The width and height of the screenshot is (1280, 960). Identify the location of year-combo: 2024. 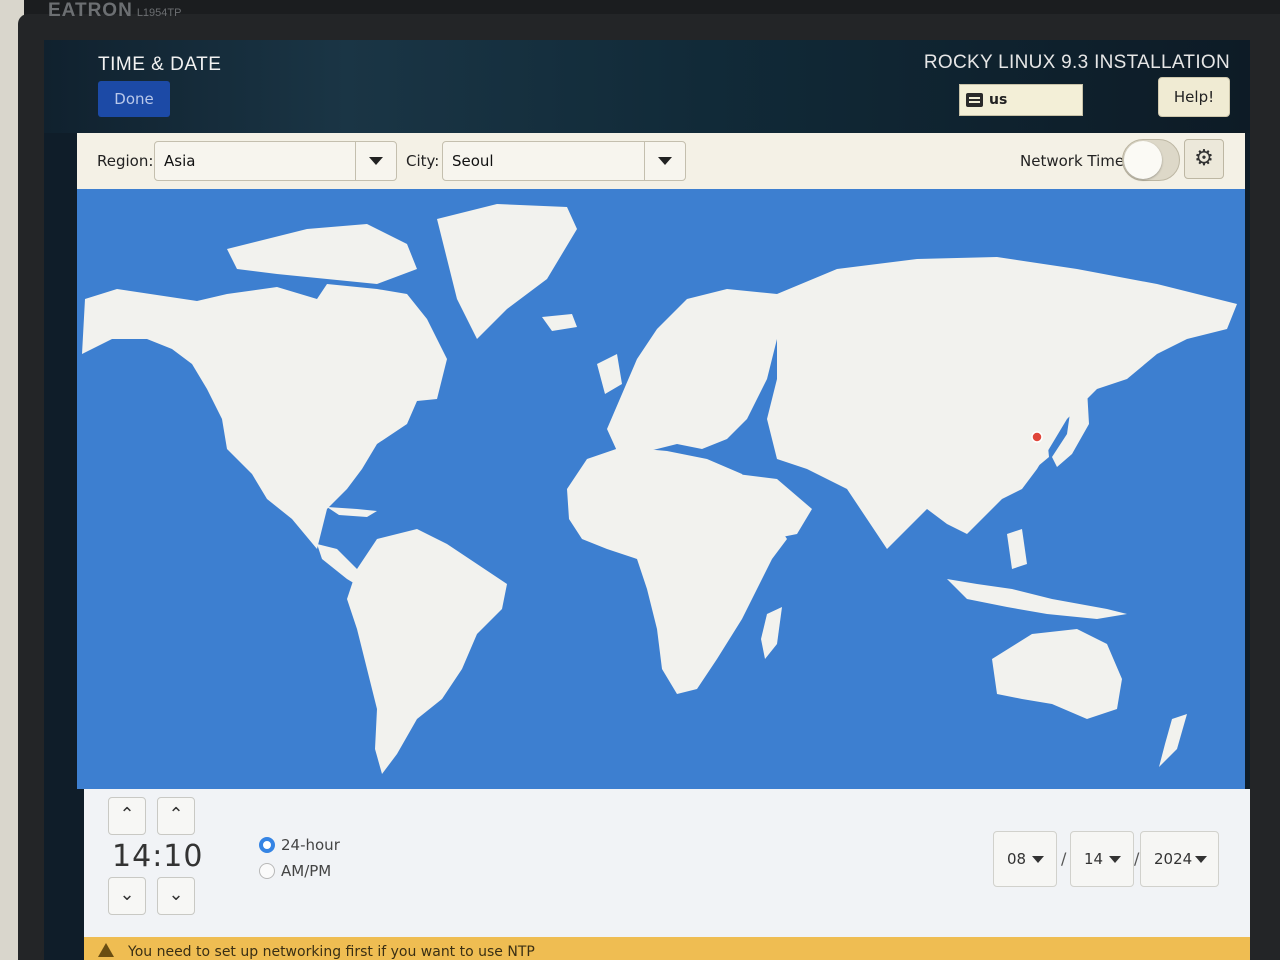
(1179, 859).